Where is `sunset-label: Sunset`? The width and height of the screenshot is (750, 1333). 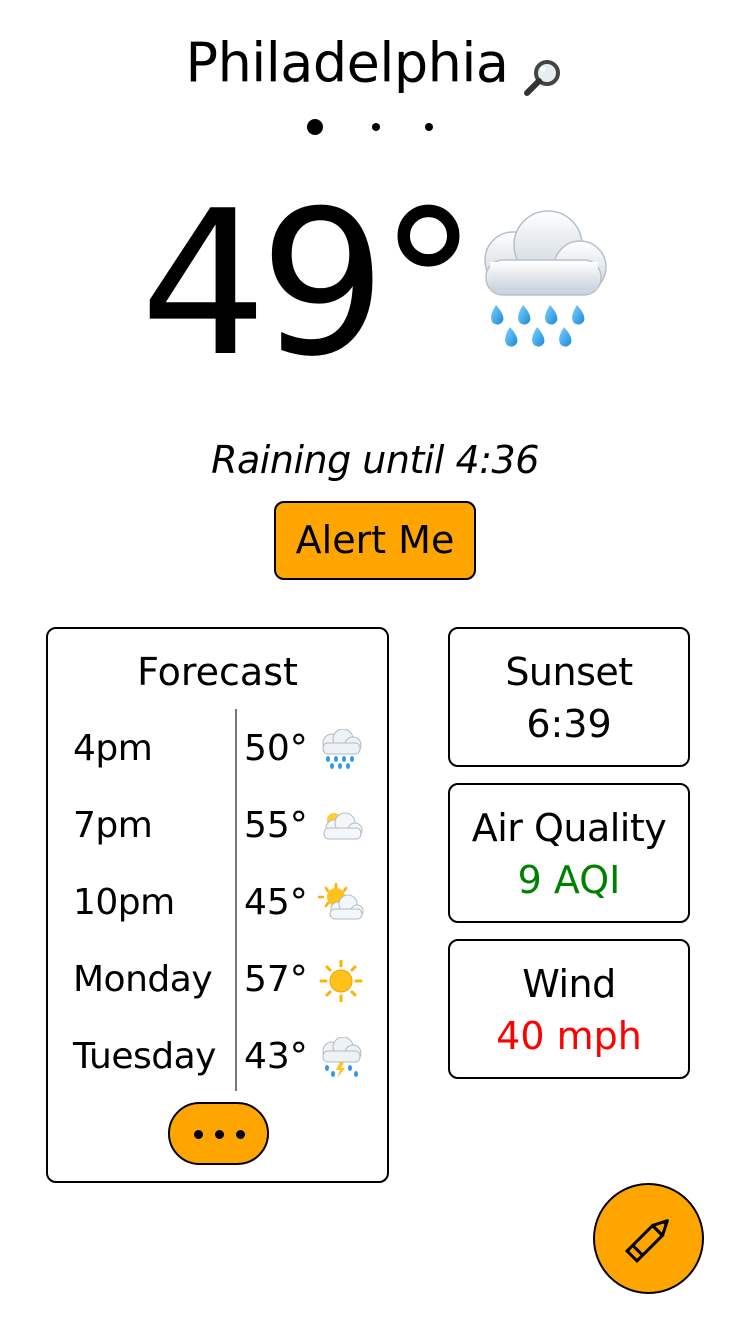
sunset-label: Sunset is located at coordinates (569, 672).